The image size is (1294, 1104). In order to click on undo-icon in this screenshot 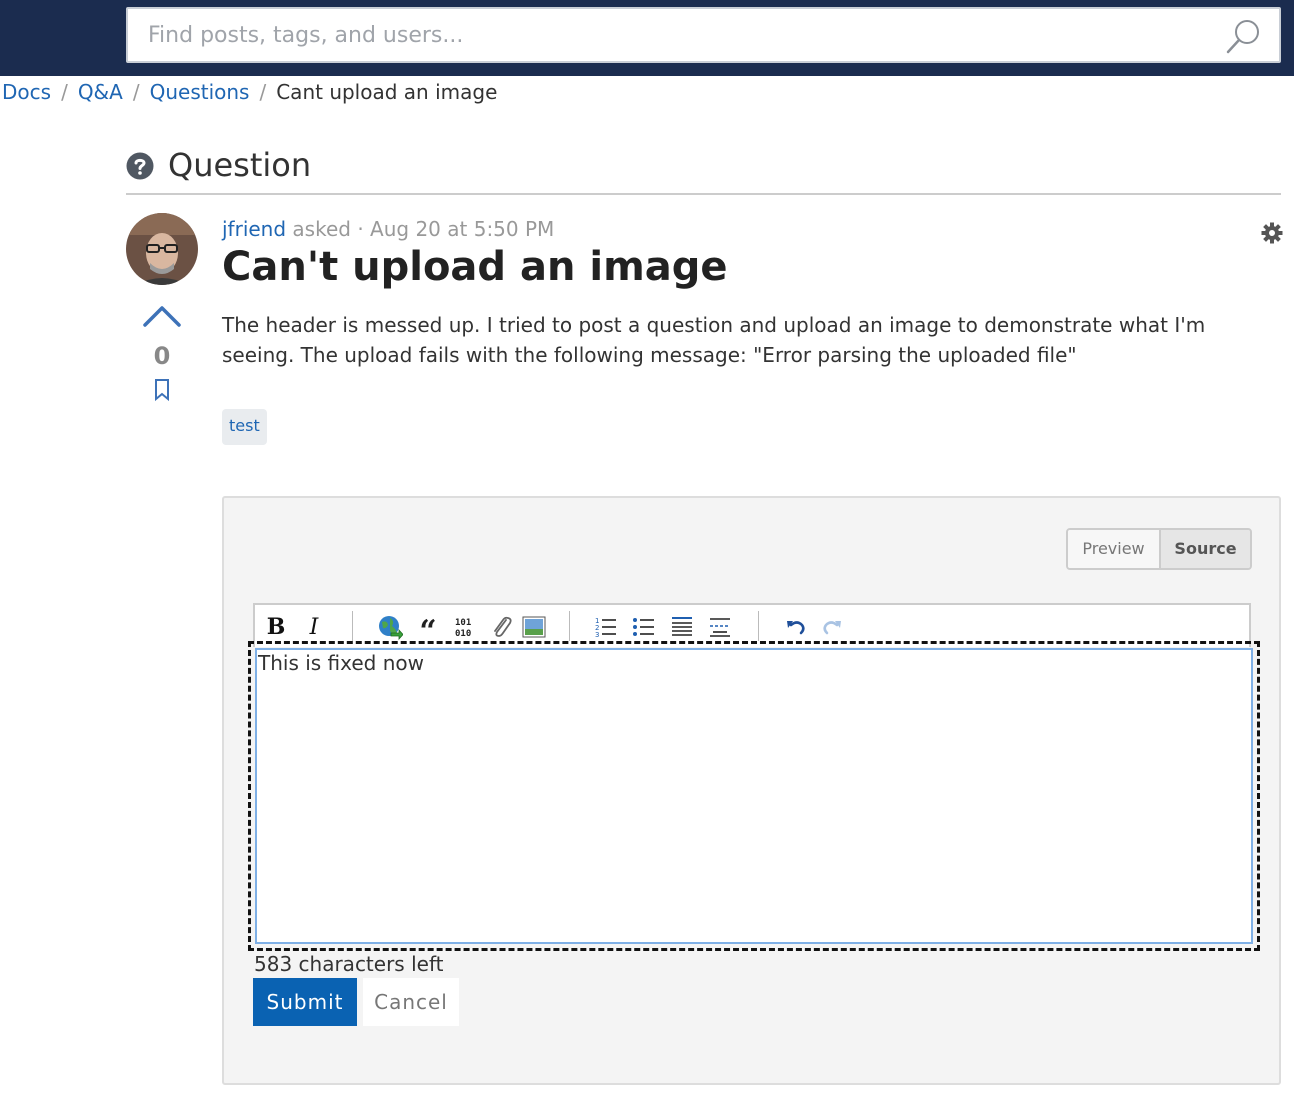, I will do `click(796, 627)`.